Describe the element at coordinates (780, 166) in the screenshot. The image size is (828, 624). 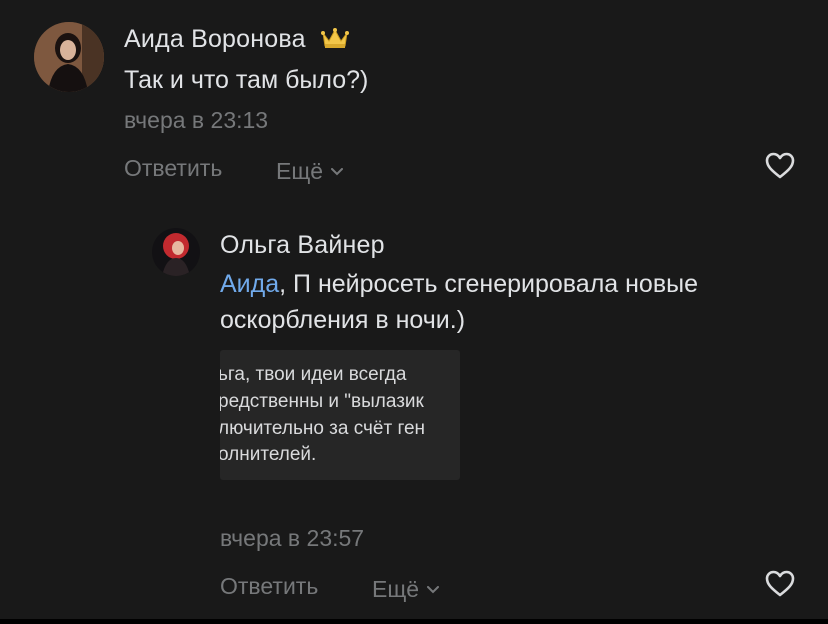
I see `like-heart-icon` at that location.